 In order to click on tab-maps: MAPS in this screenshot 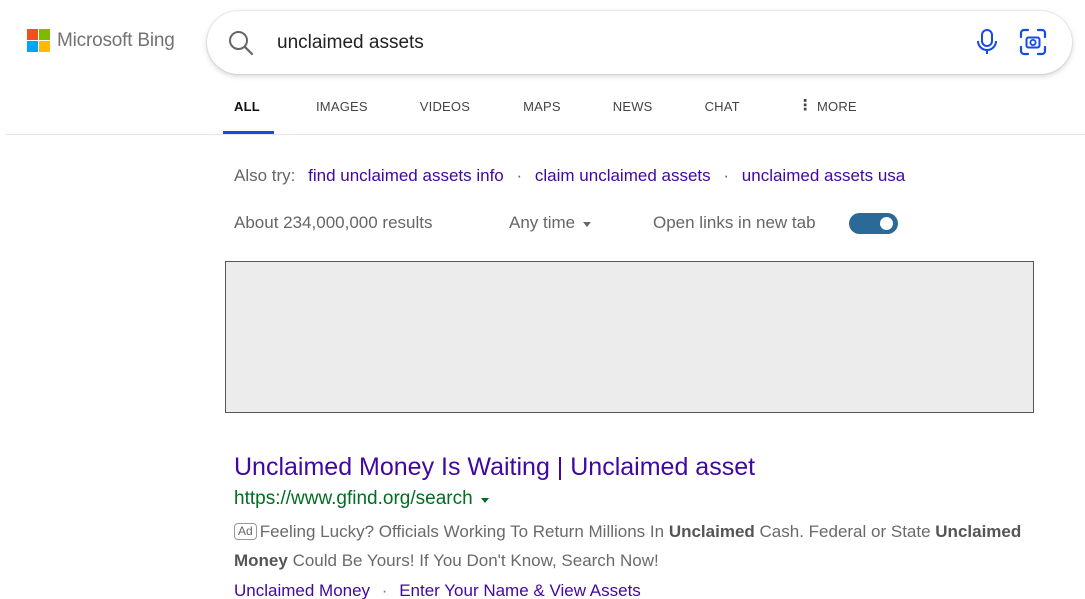, I will do `click(542, 113)`.